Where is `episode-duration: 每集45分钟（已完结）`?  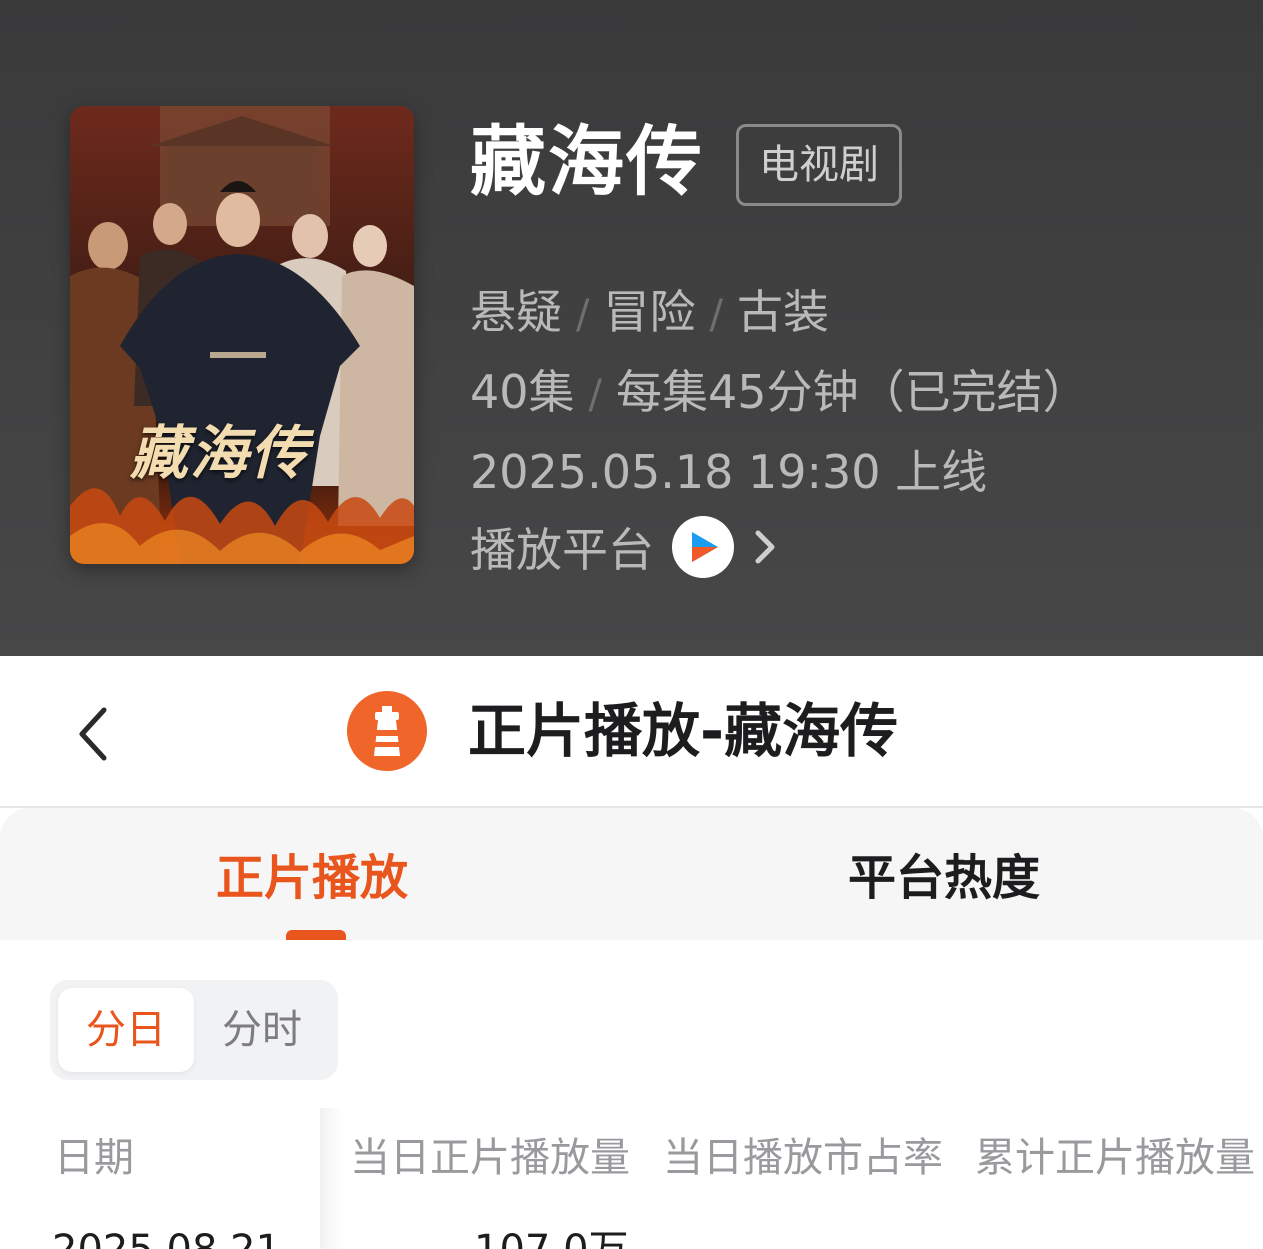 episode-duration: 每集45分钟（已完结） is located at coordinates (852, 392).